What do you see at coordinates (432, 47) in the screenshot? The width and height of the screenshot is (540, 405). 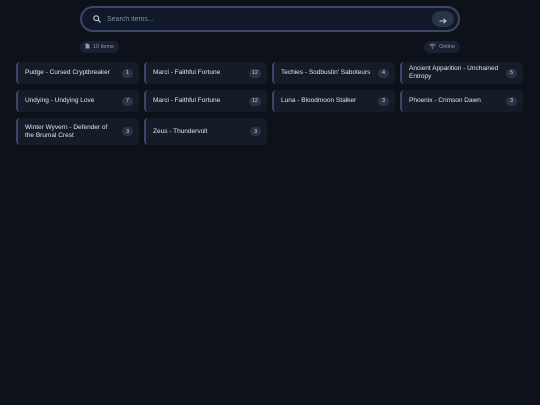 I see `wifi-icon` at bounding box center [432, 47].